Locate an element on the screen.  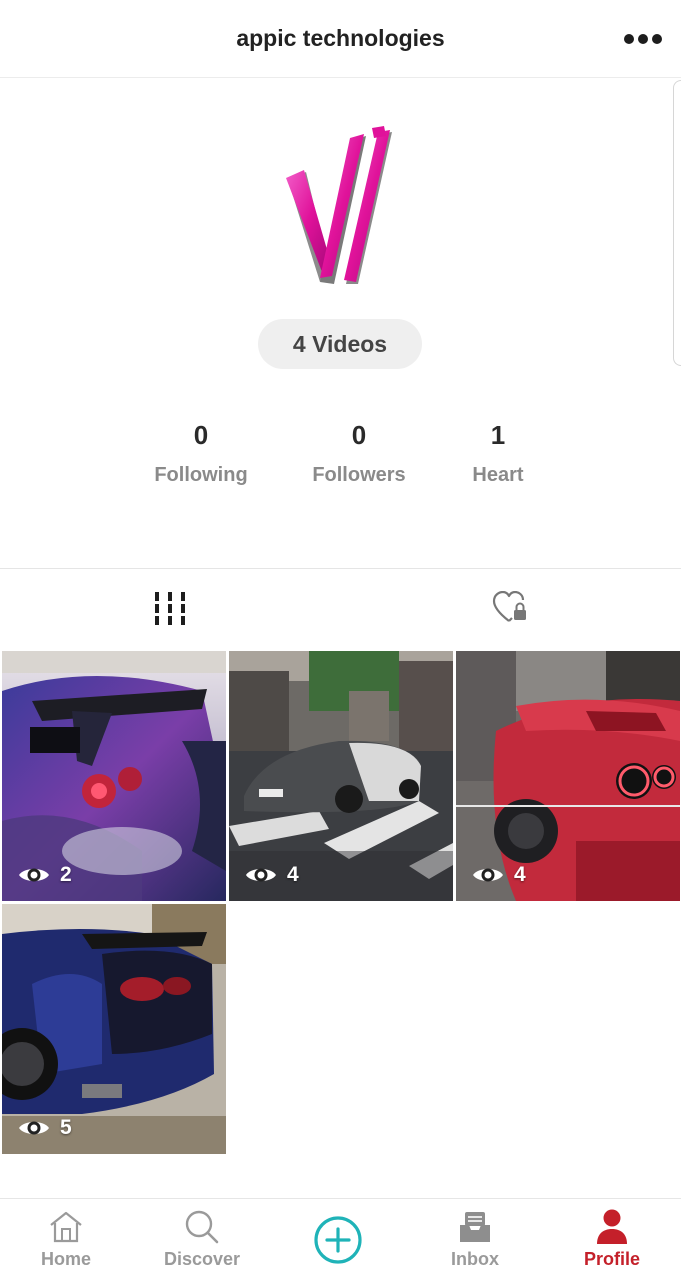
stat-followers: 0 Followers is located at coordinates (359, 452).